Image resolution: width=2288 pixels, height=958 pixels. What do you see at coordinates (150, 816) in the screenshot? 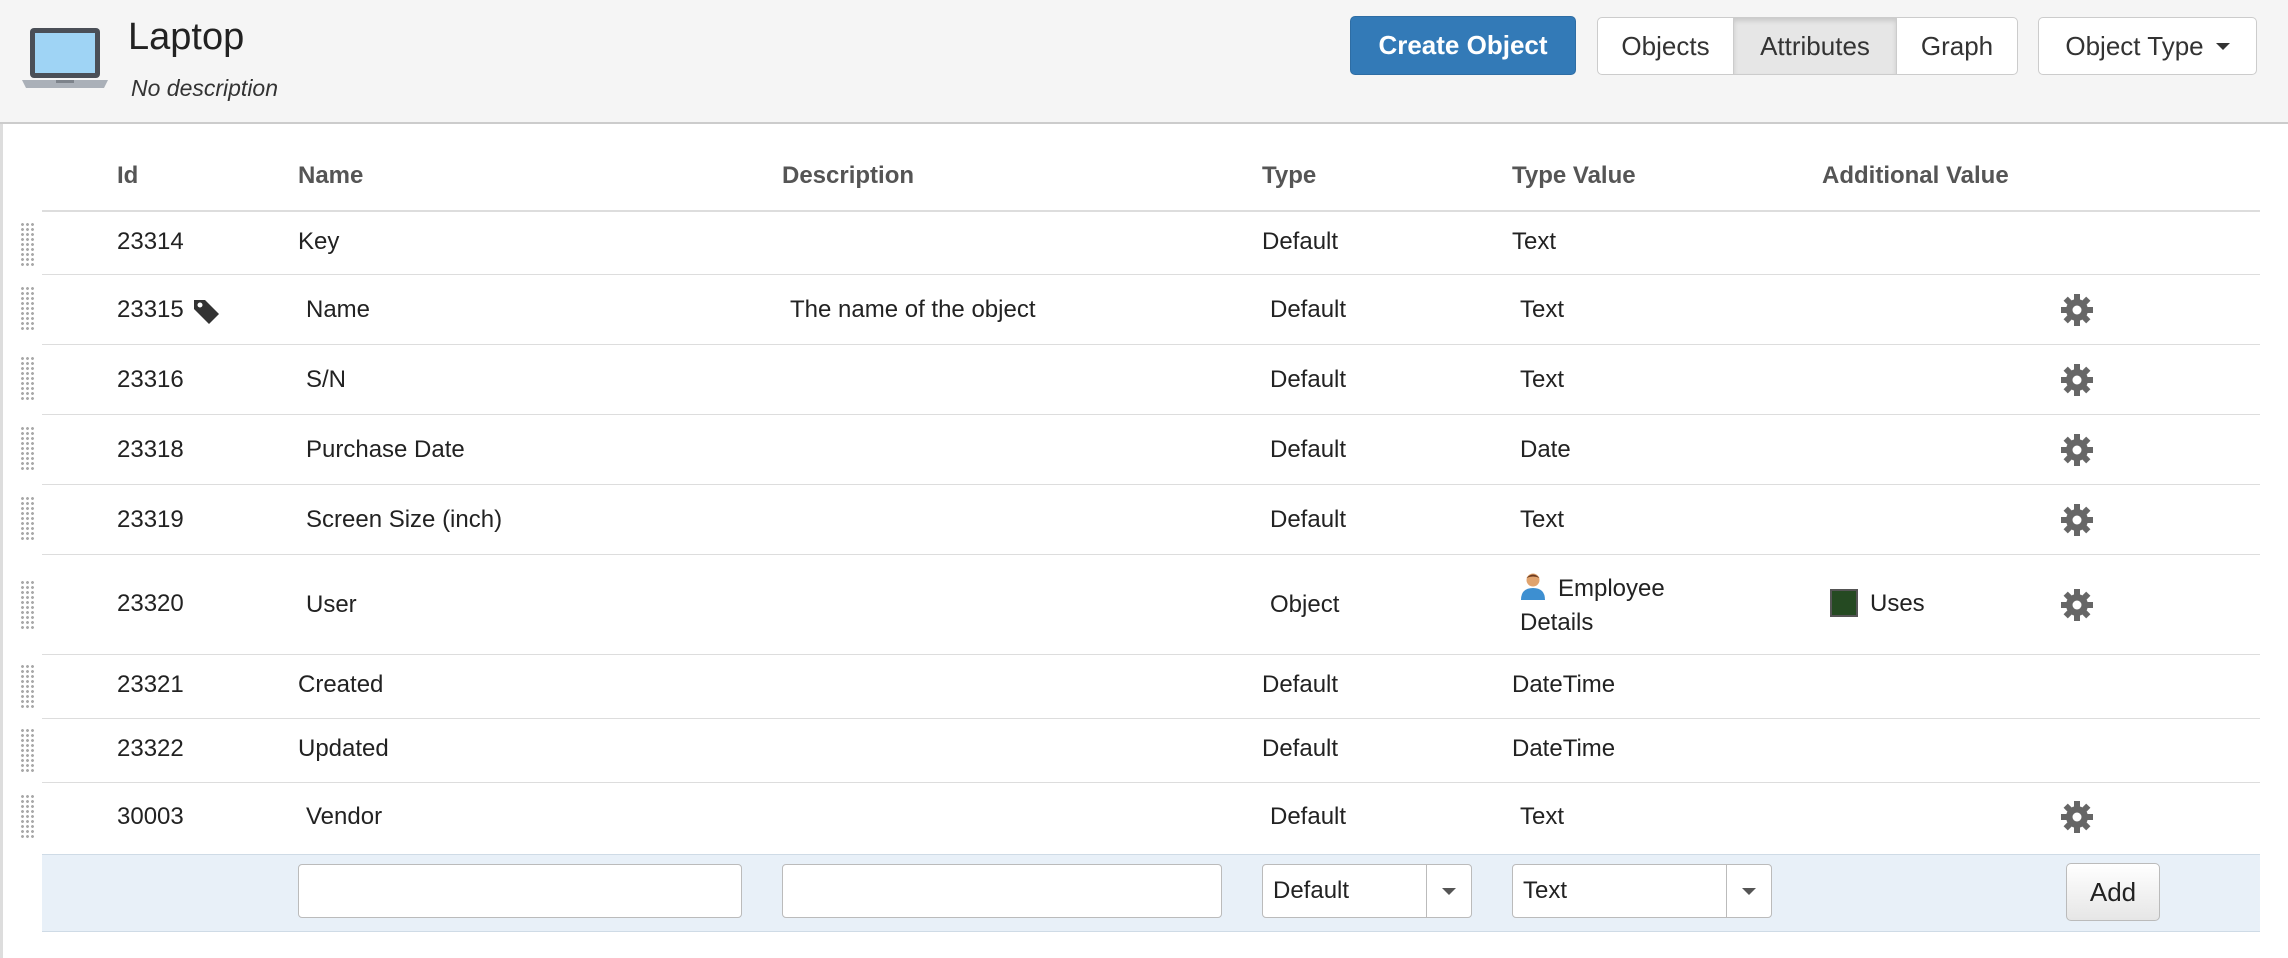
I see `row-id: 30003` at bounding box center [150, 816].